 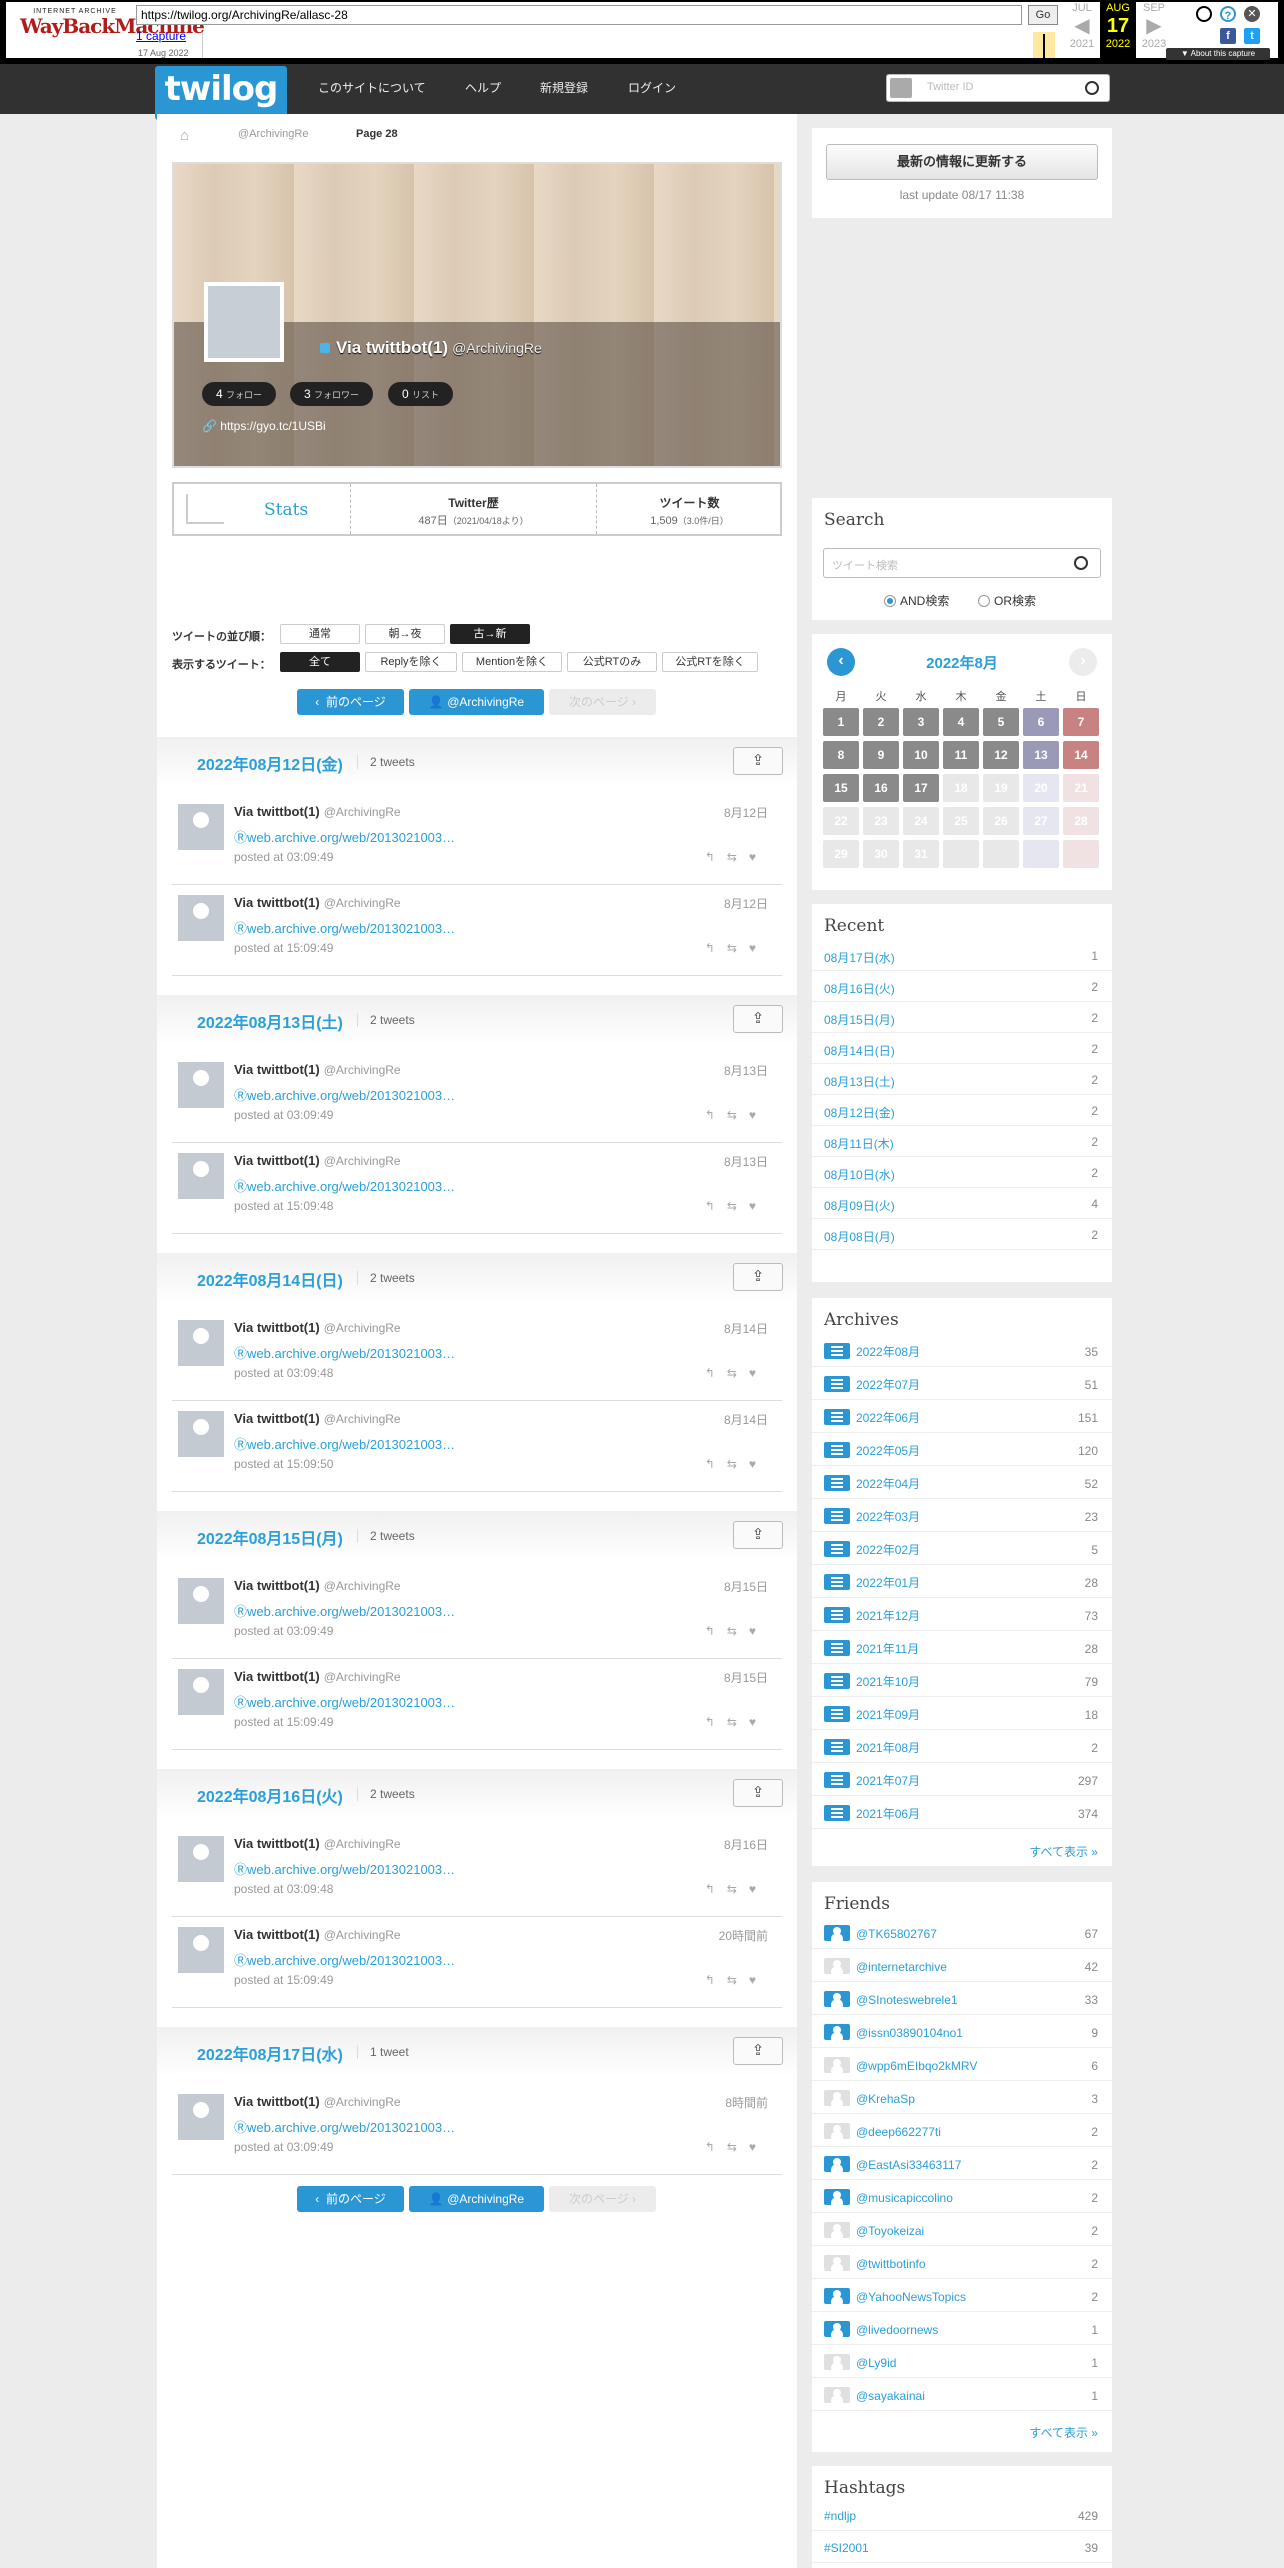 I want to click on calendar-day: 12, so click(x=1001, y=755).